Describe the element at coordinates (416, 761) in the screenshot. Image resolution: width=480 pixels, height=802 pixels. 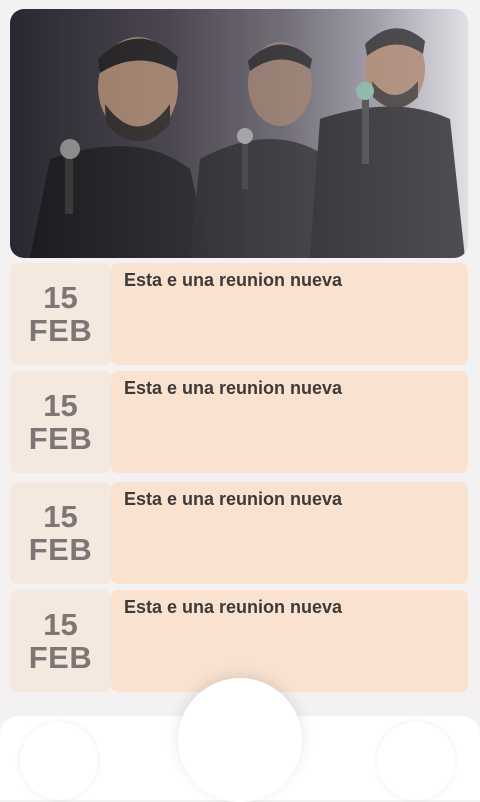
I see `nav-right-icon` at that location.